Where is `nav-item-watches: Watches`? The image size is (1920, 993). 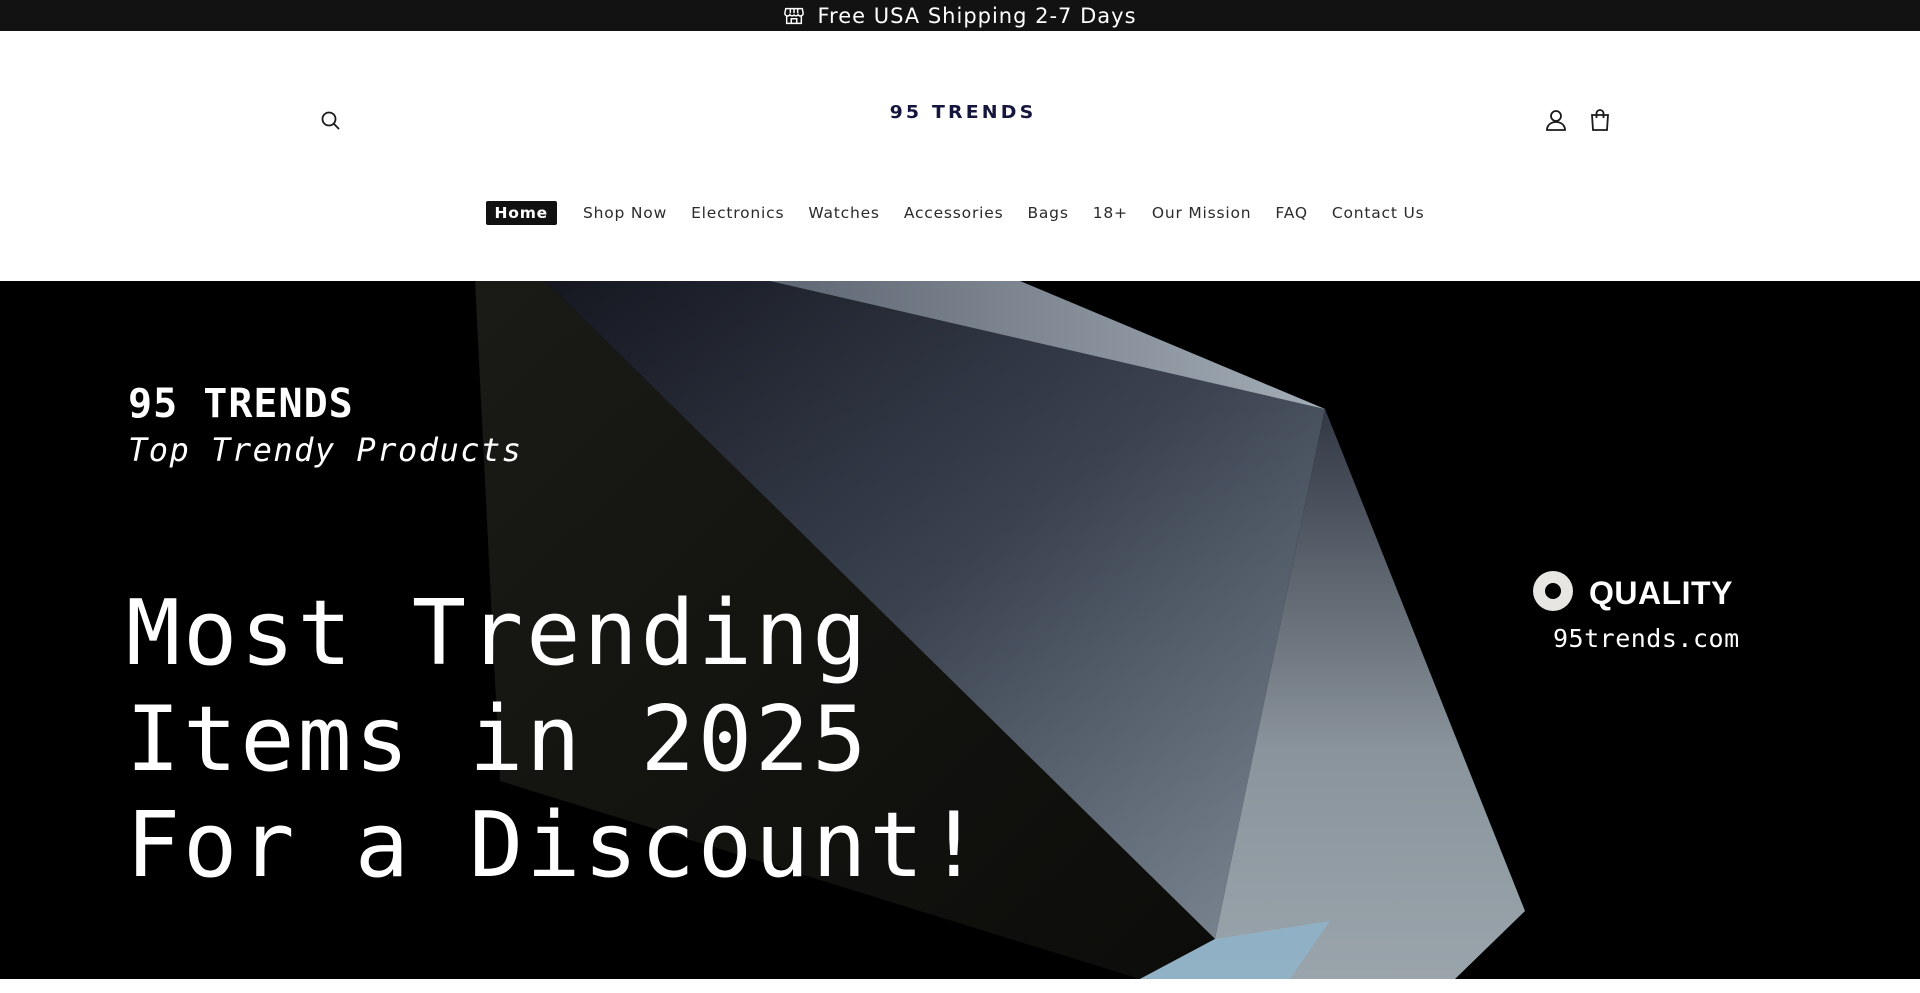 nav-item-watches: Watches is located at coordinates (843, 213).